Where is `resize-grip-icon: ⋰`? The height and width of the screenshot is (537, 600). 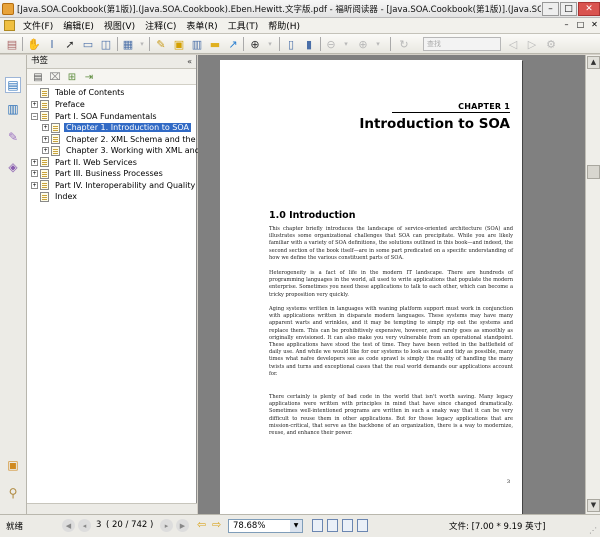
resize-grip-icon: ⋰ is located at coordinates (593, 530).